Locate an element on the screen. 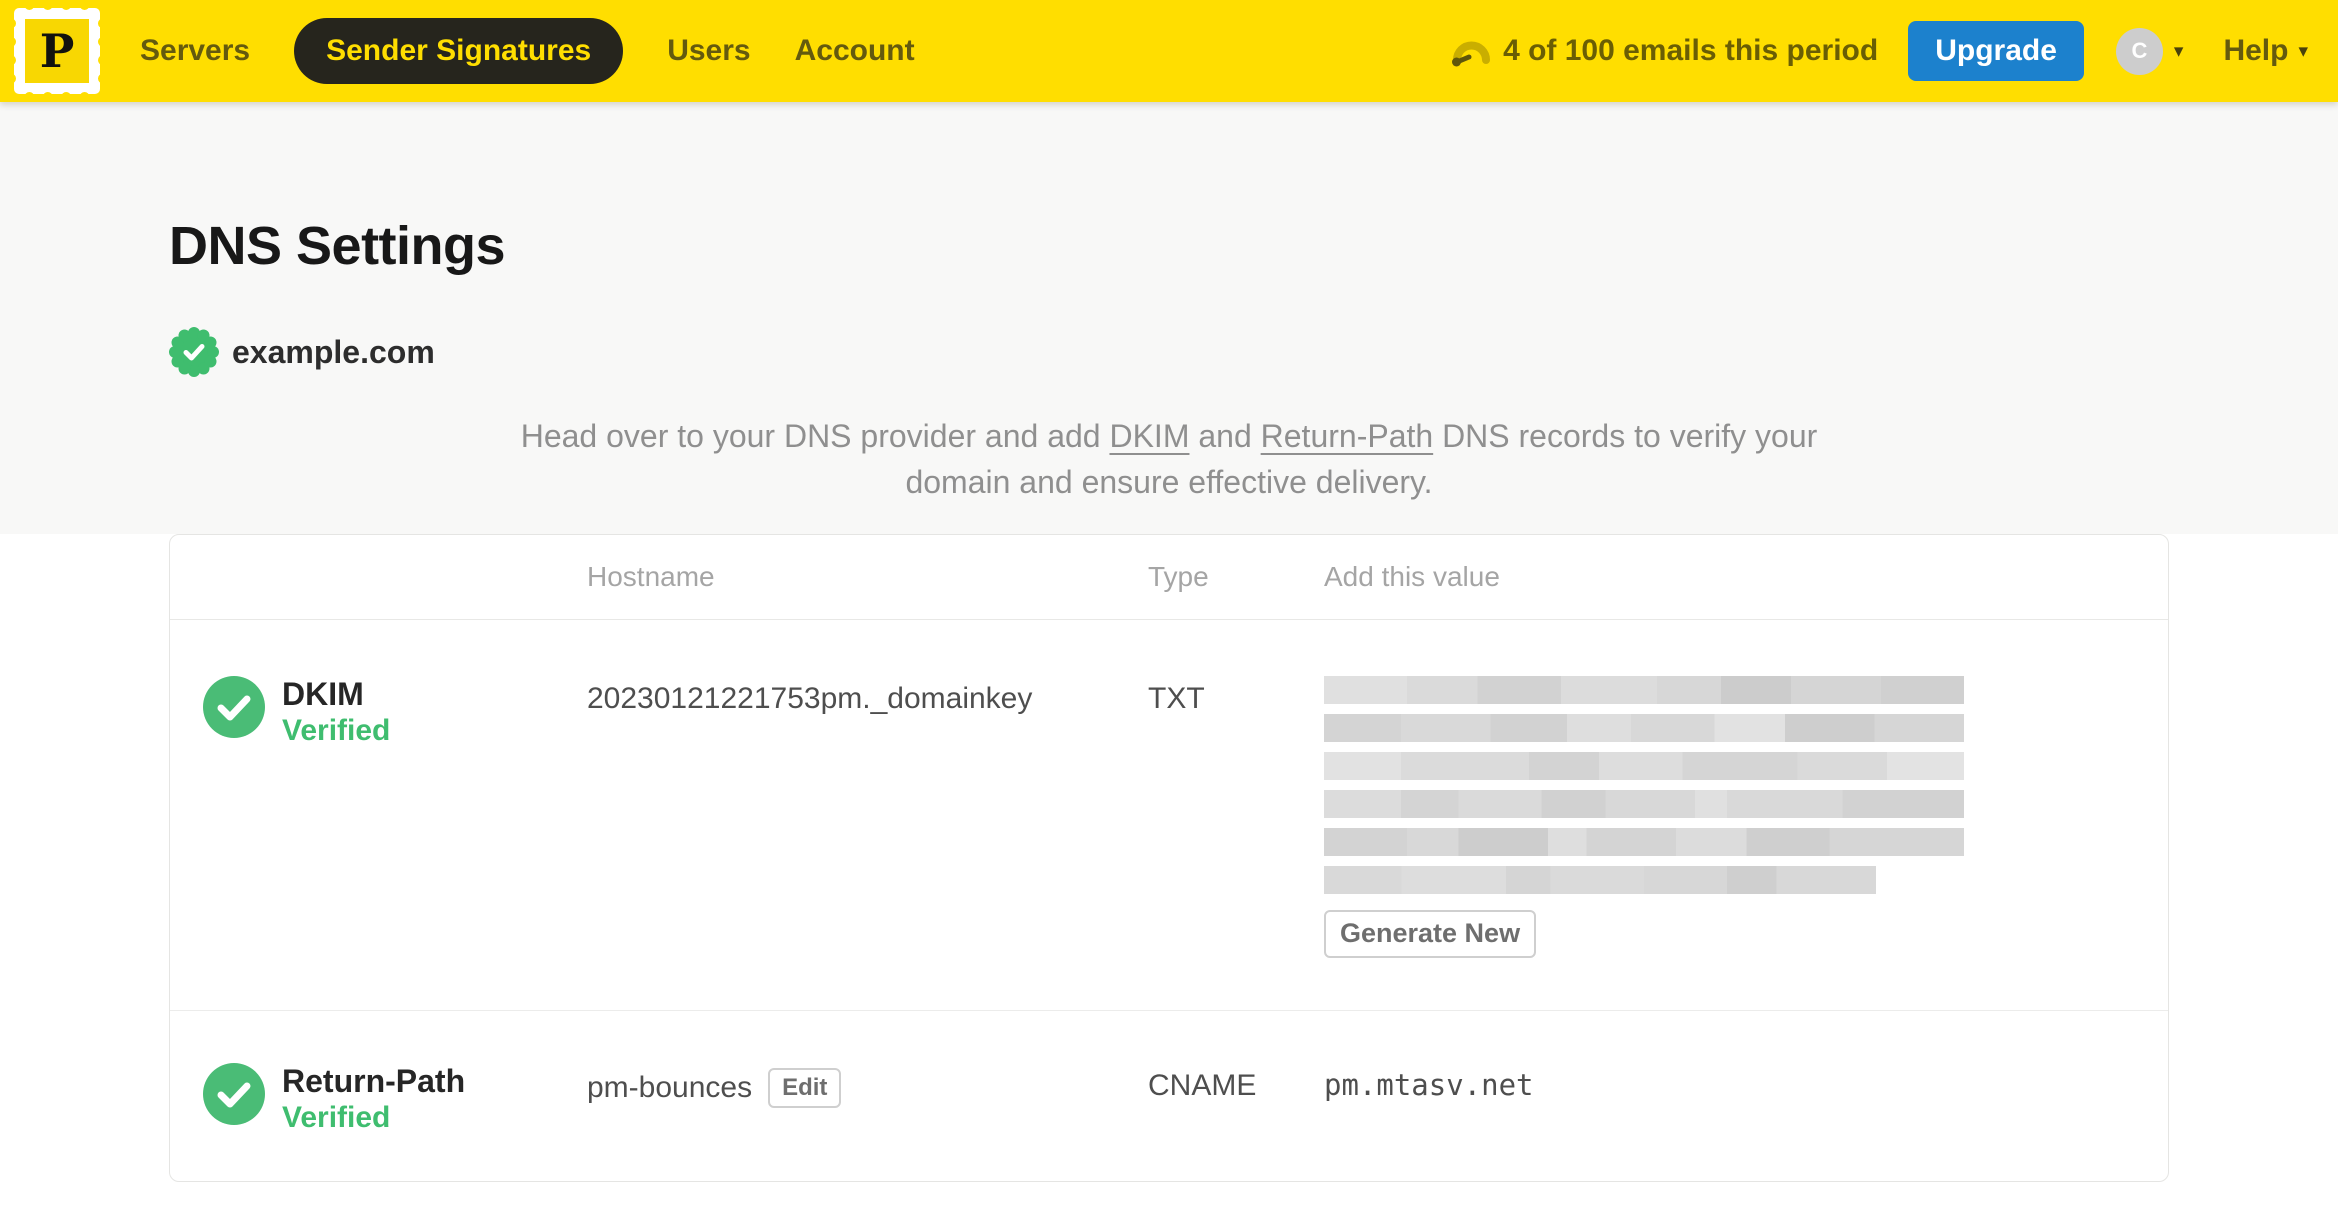 The width and height of the screenshot is (2338, 1222). dkim-hostname: 20230121221753pm._domainkey is located at coordinates (810, 698).